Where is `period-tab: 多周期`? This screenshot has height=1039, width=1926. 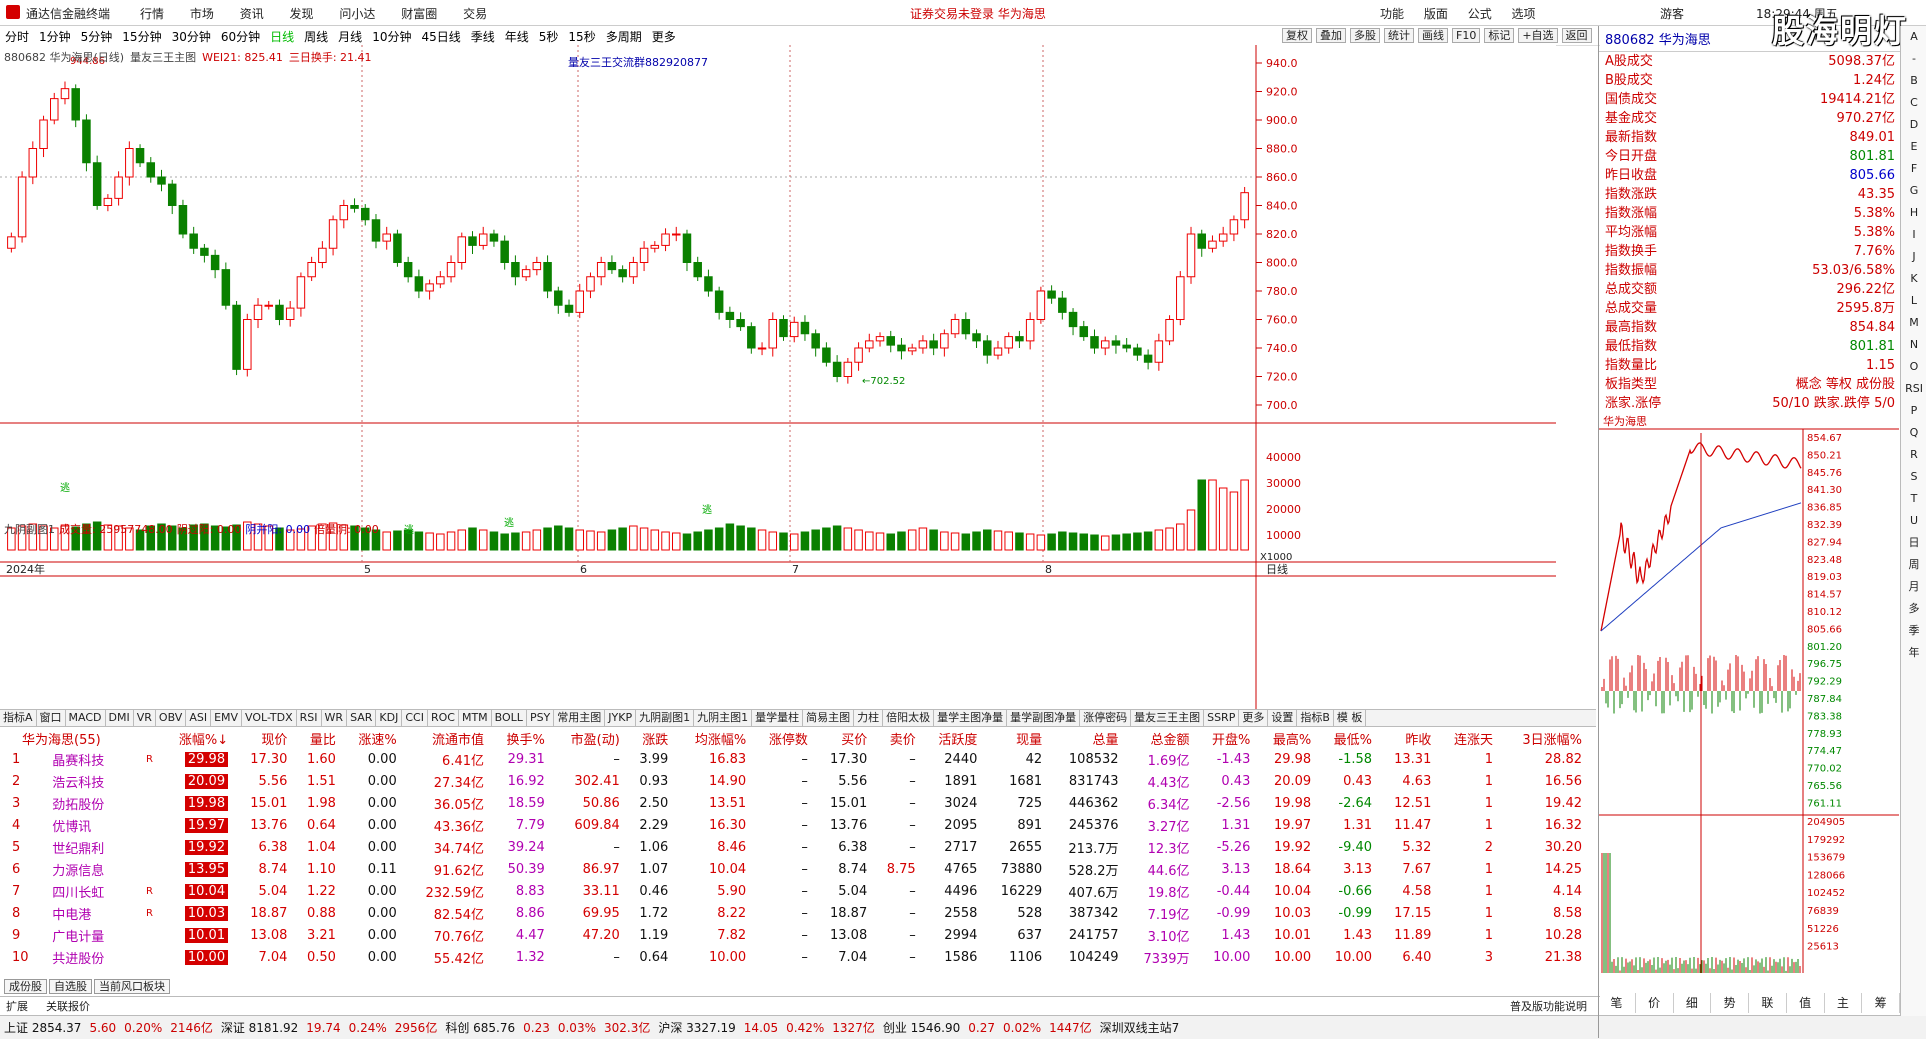 period-tab: 多周期 is located at coordinates (624, 36).